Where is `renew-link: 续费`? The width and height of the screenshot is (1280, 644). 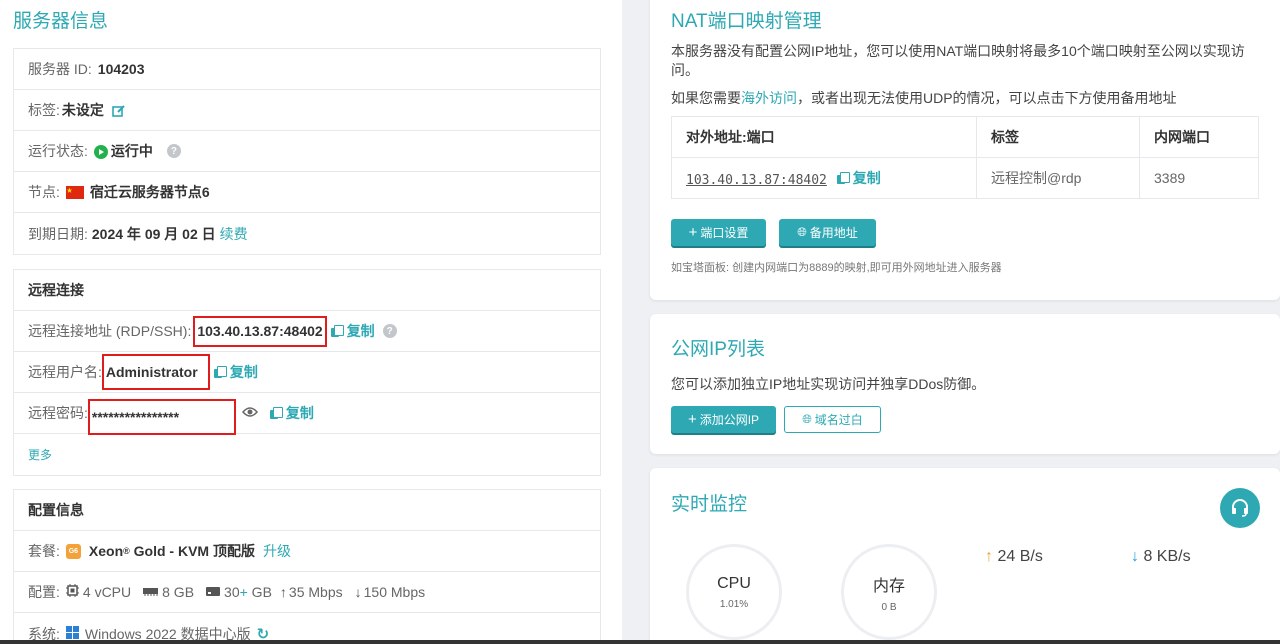 renew-link: 续费 is located at coordinates (234, 234).